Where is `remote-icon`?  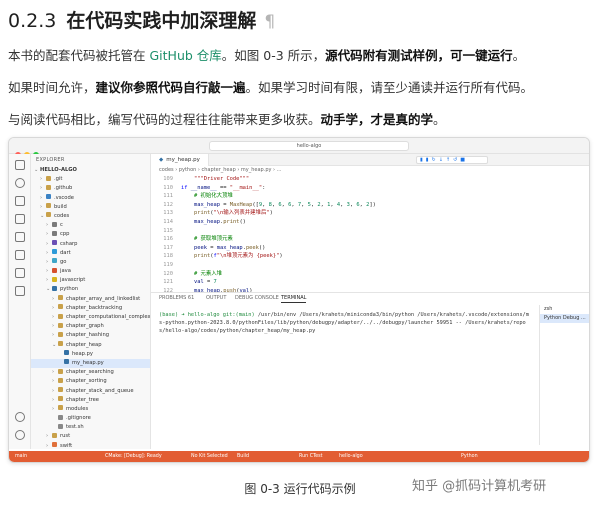
remote-icon is located at coordinates (20, 255).